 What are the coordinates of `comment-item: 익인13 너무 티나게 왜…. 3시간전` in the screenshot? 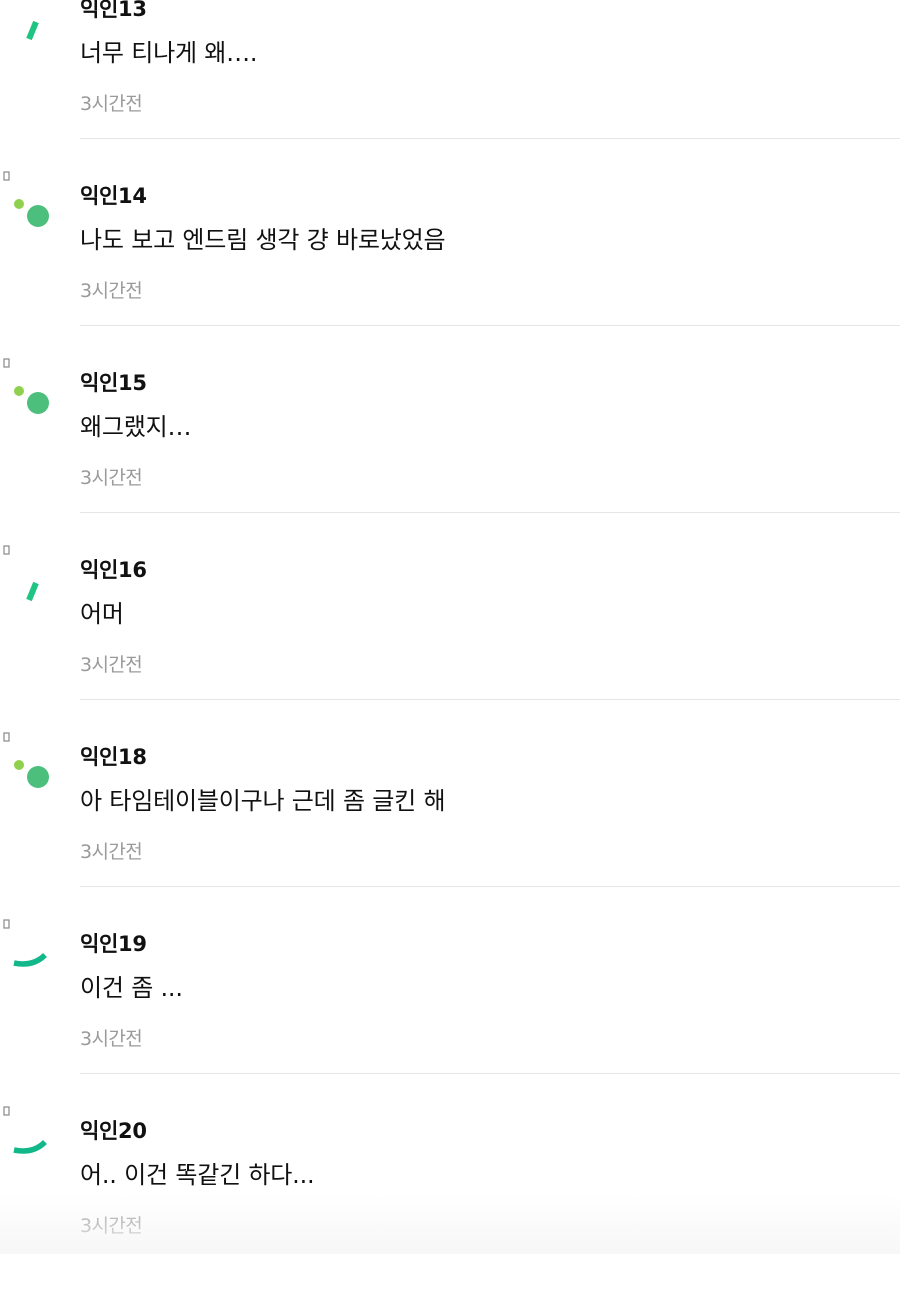 It's located at (450, 85).